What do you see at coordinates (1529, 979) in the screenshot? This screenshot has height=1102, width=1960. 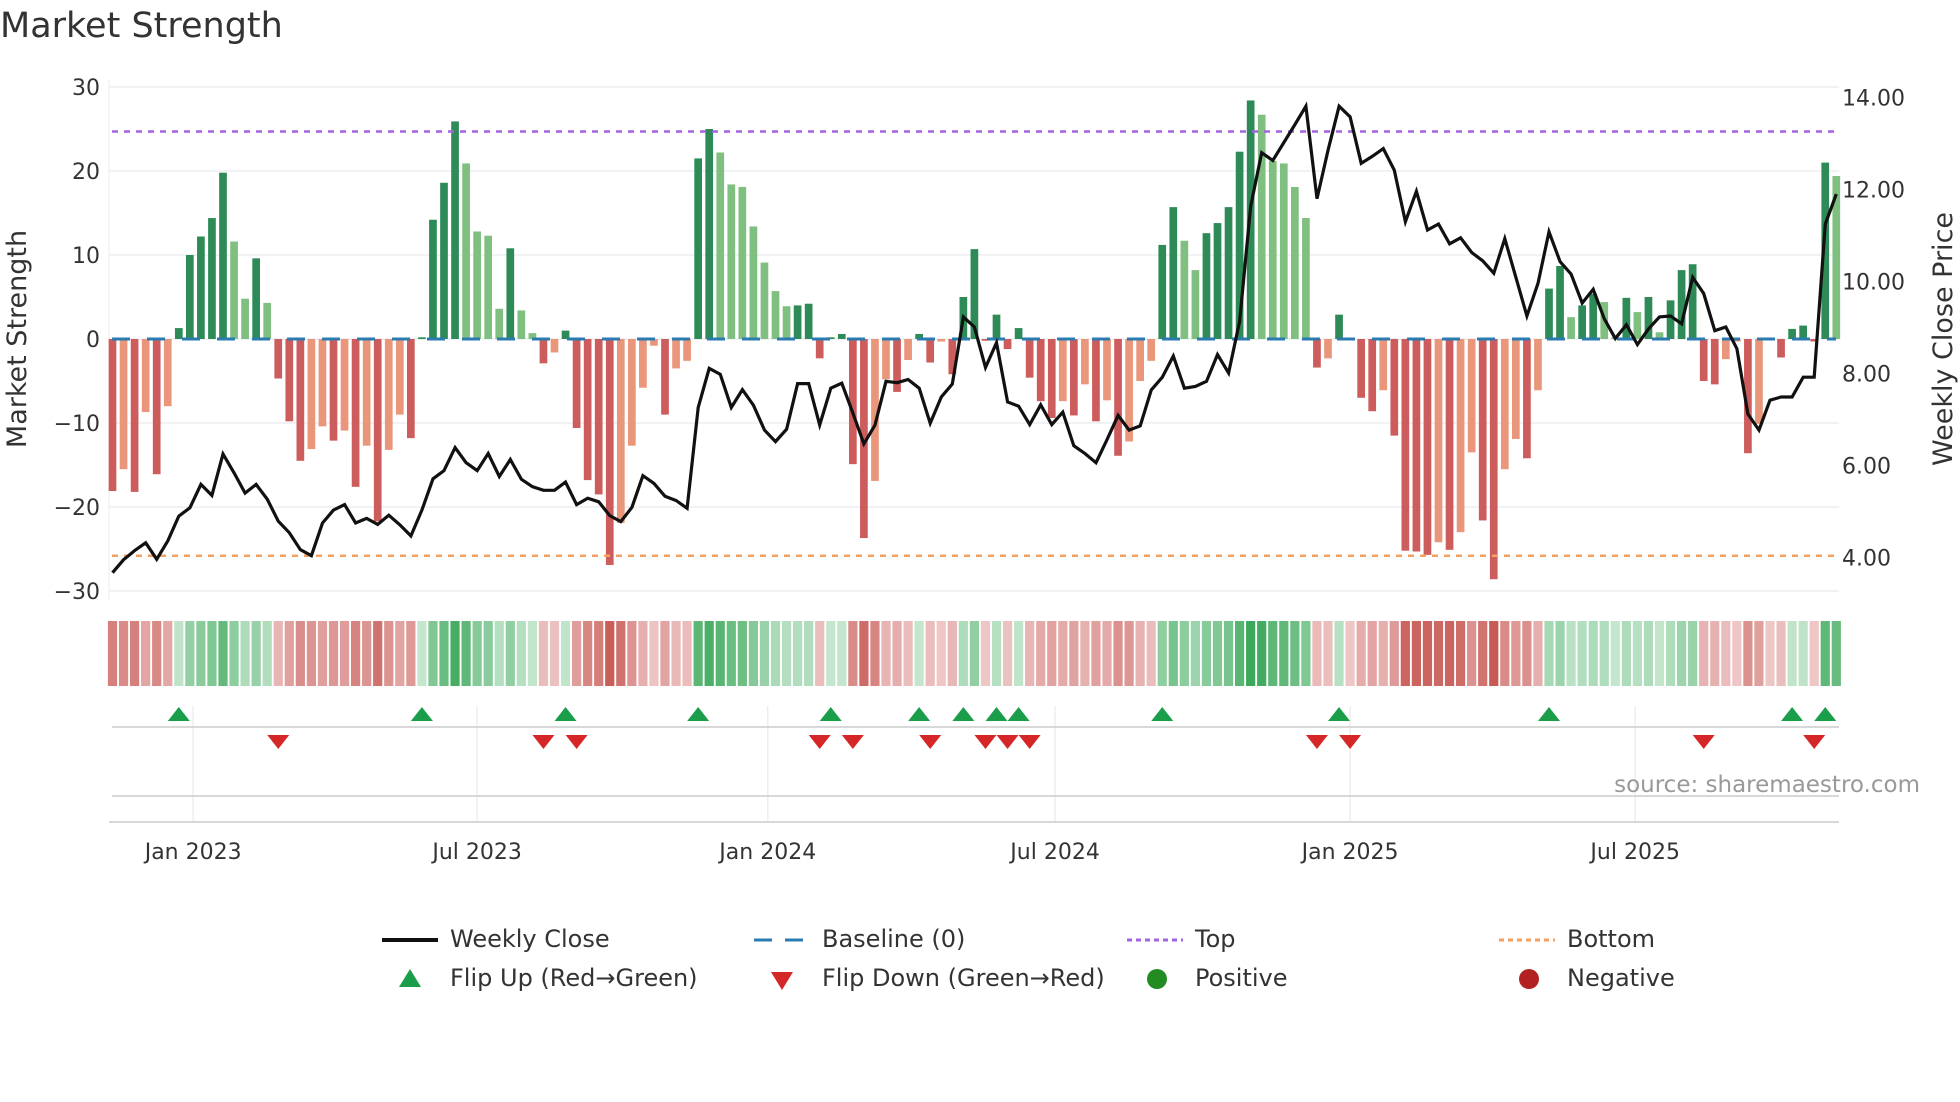 I see `circle-icon` at bounding box center [1529, 979].